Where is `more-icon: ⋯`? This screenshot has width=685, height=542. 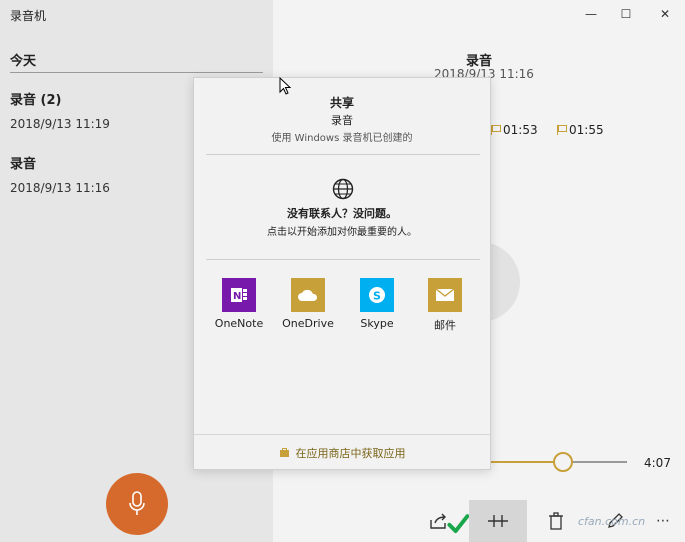
more-icon: ⋯ is located at coordinates (663, 521).